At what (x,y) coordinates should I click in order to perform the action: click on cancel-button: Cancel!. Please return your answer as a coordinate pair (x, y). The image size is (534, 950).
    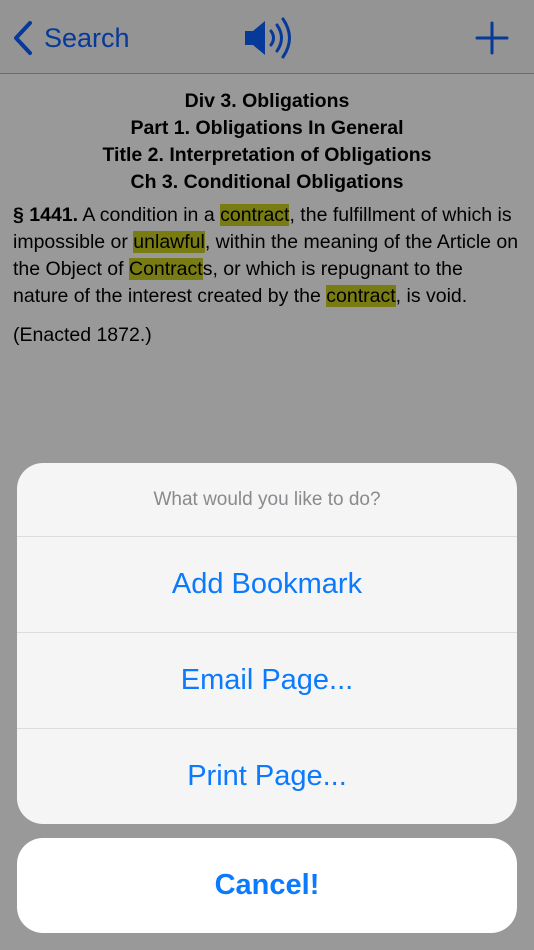
    Looking at the image, I should click on (267, 885).